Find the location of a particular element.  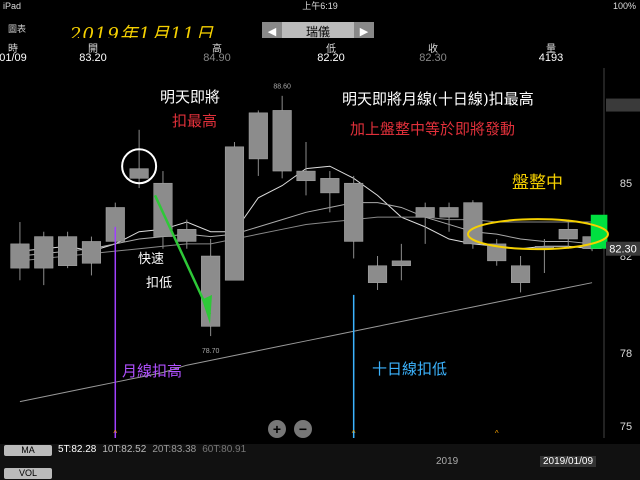

annotation-monthly: 月線扣高 is located at coordinates (152, 371).